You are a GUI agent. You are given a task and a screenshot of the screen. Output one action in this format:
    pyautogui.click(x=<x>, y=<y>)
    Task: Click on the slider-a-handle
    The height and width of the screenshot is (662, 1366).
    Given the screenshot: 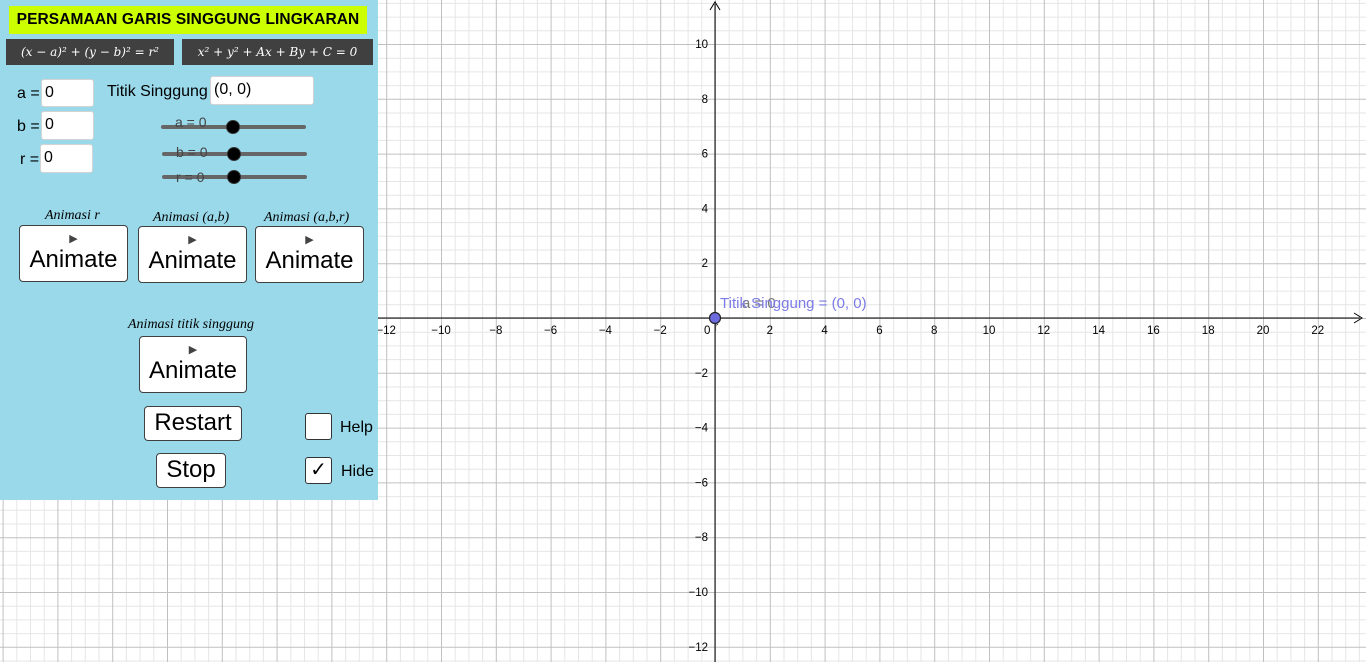 What is the action you would take?
    pyautogui.click(x=233, y=127)
    